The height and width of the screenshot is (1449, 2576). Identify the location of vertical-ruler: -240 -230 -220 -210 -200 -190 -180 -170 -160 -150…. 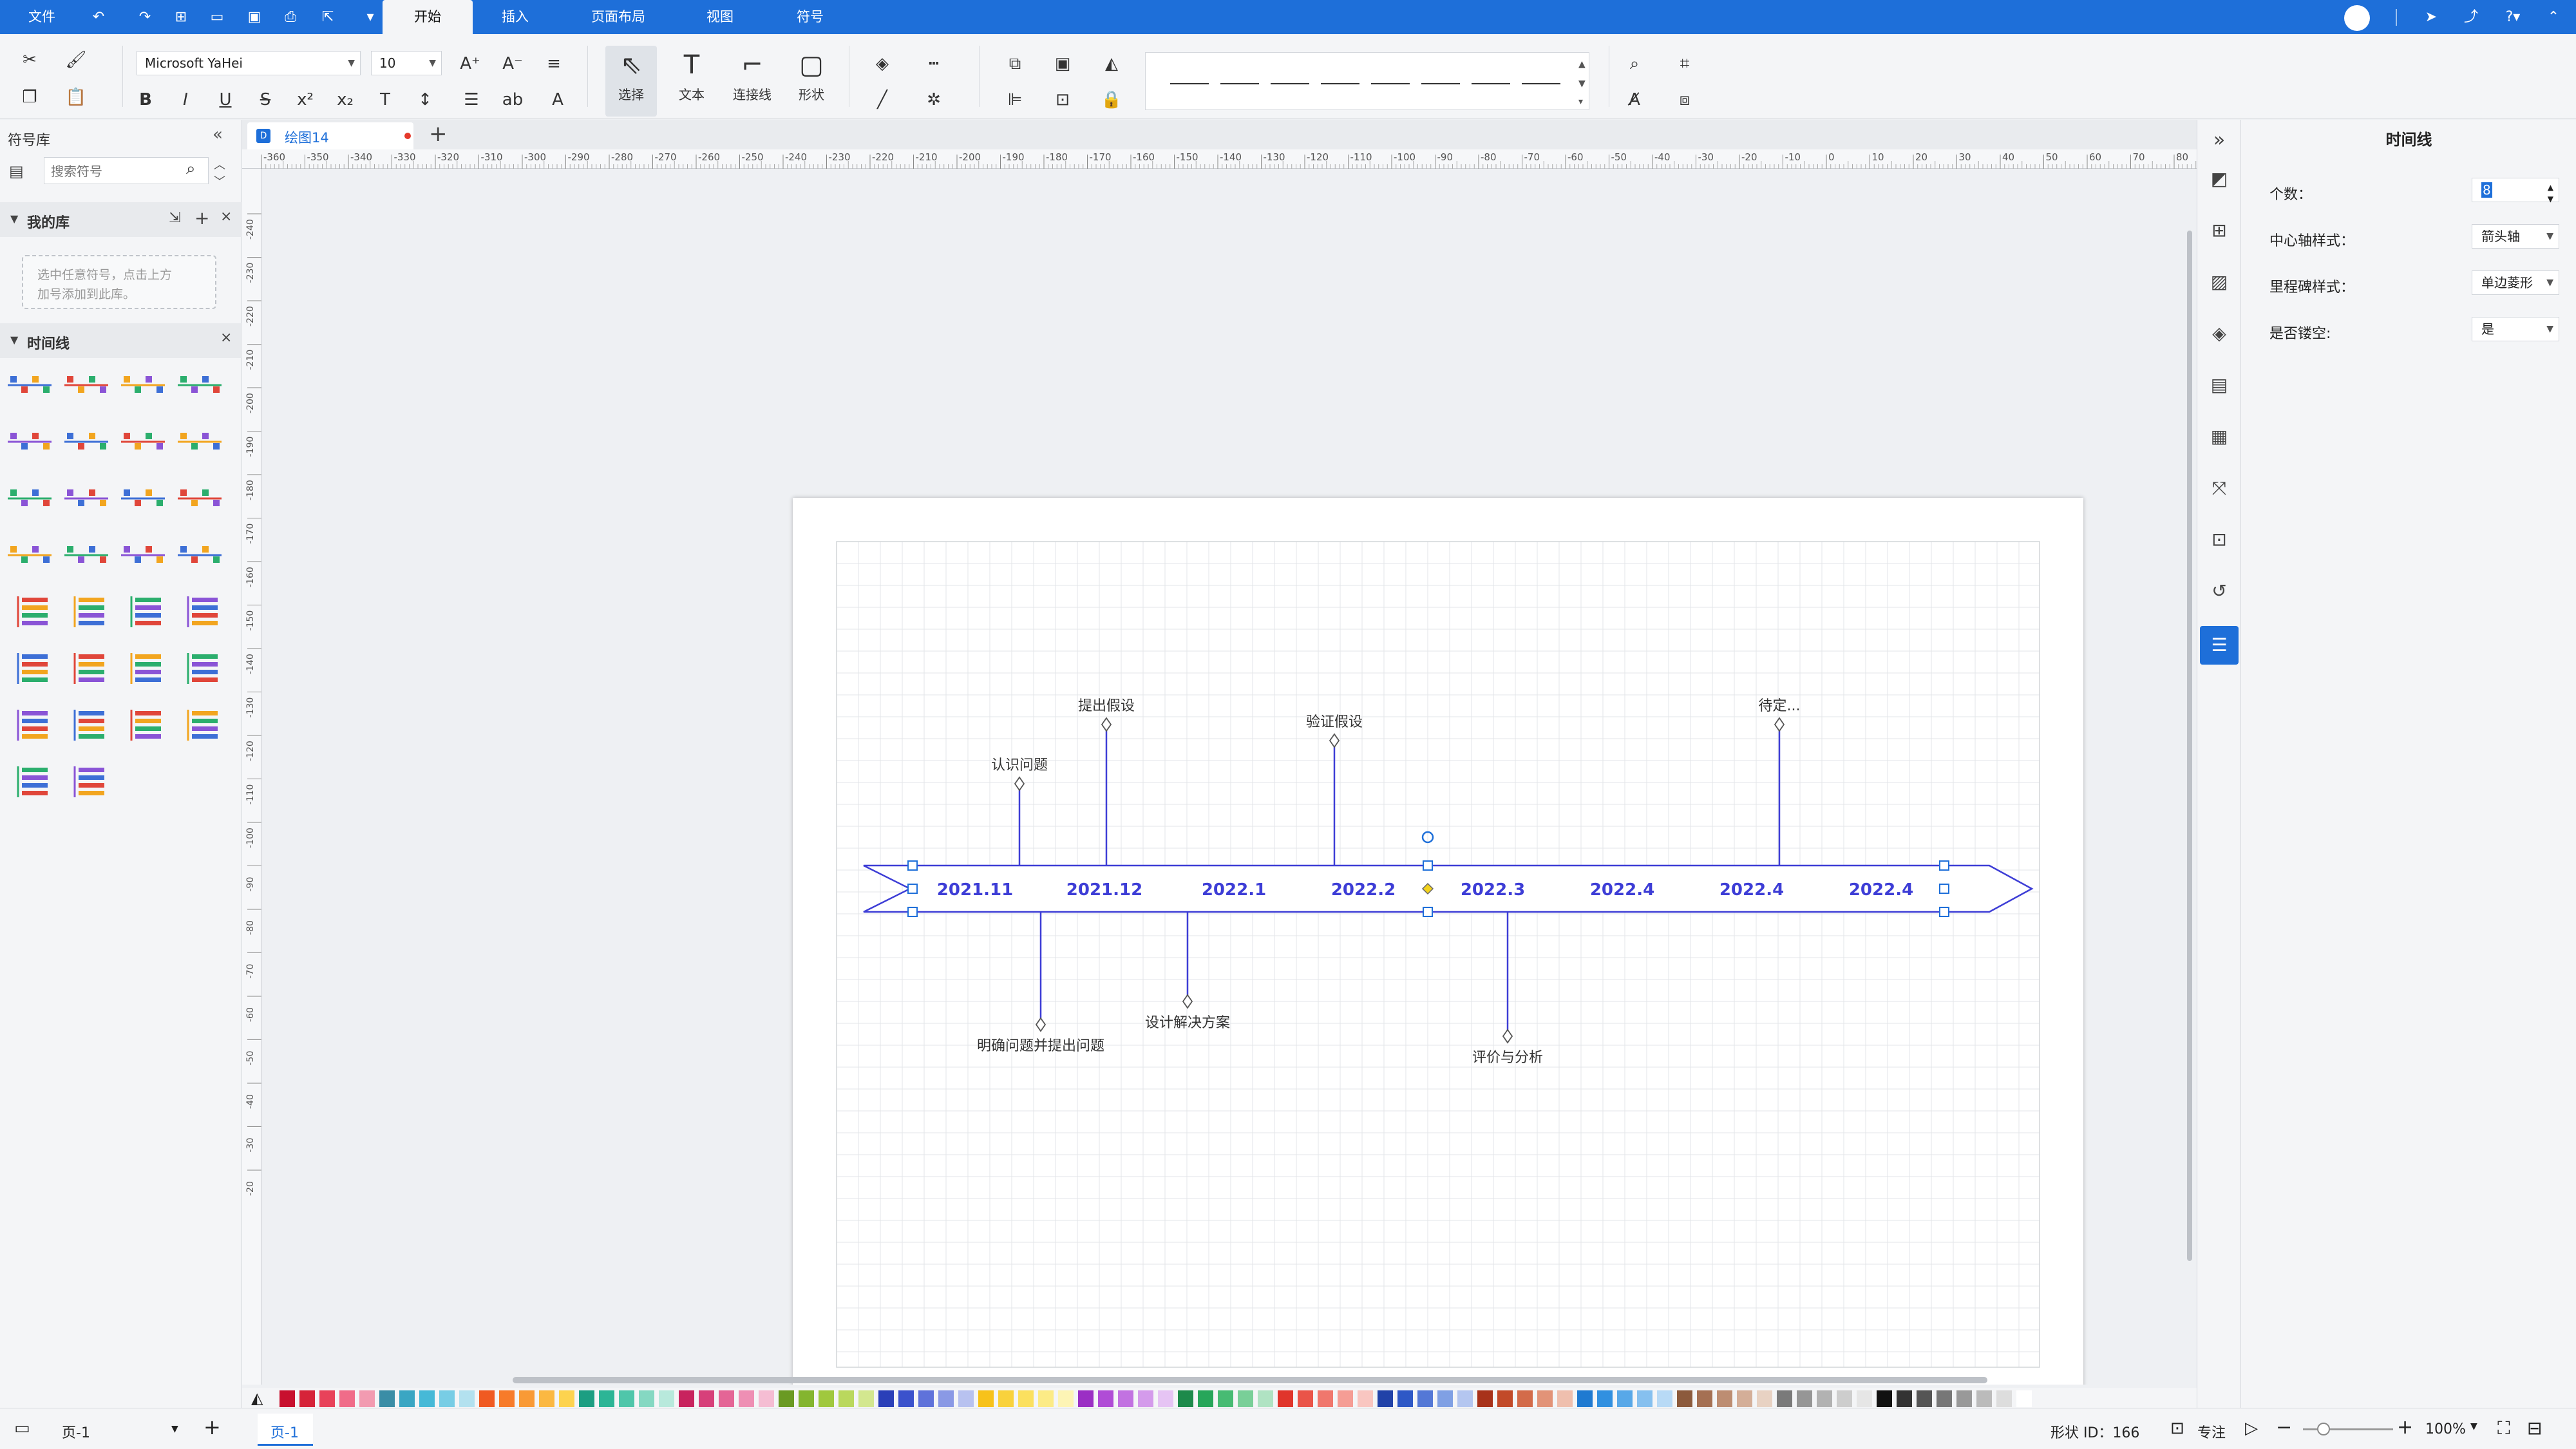
(251, 777).